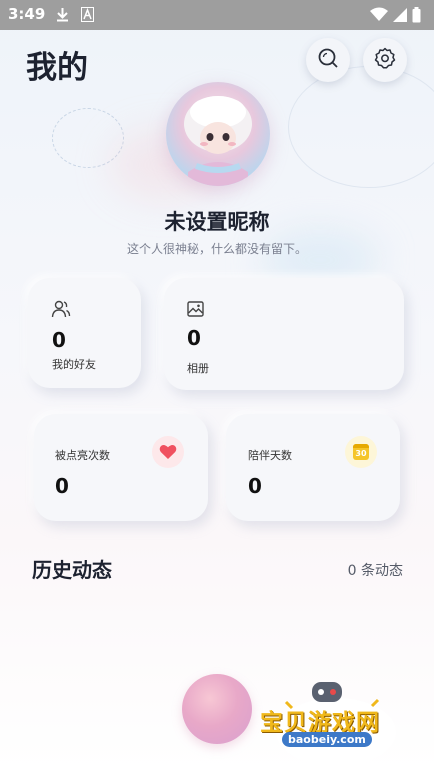  Describe the element at coordinates (121, 467) in the screenshot. I see `likes-card: 被点亮次数 0` at that location.